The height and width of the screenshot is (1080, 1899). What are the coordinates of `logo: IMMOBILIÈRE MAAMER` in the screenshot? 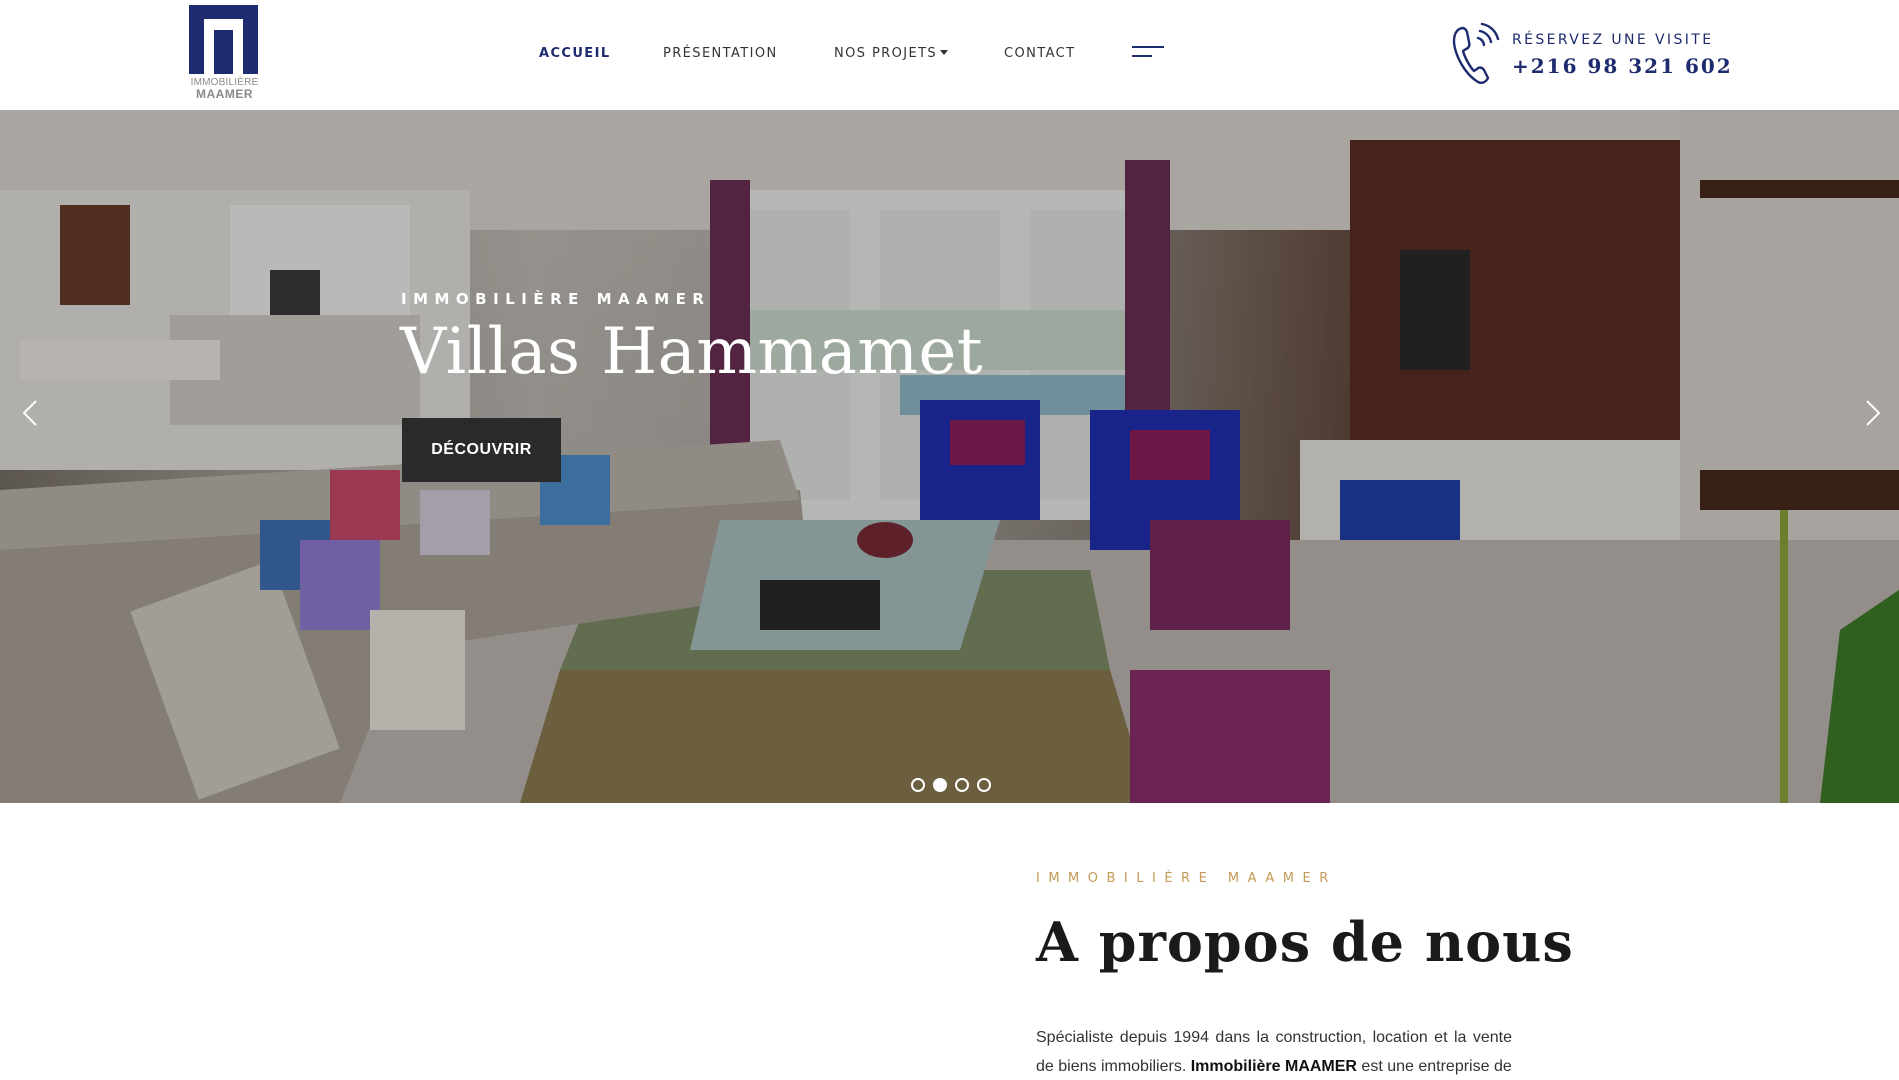 It's located at (224, 55).